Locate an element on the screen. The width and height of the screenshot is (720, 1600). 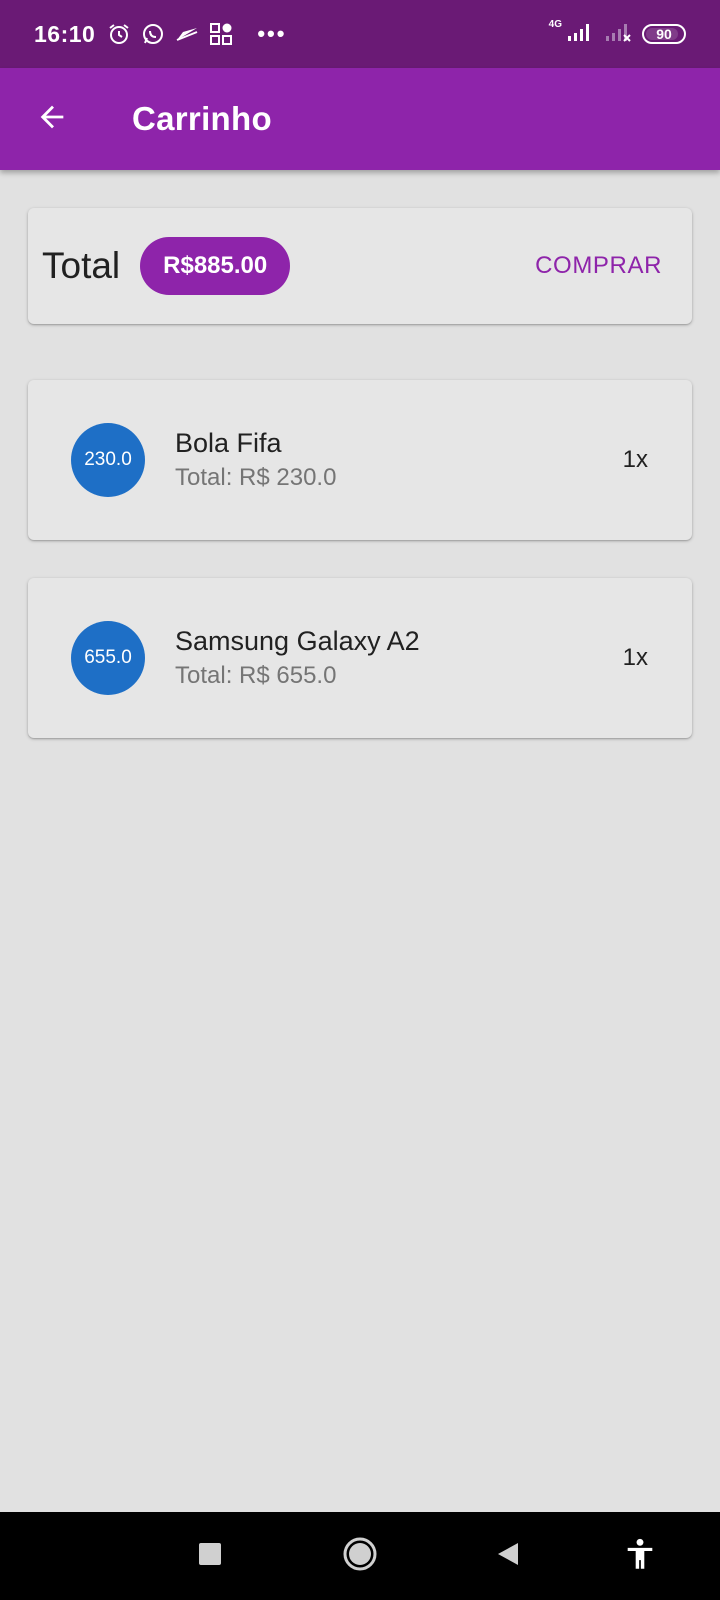
home-button is located at coordinates (360, 1556).